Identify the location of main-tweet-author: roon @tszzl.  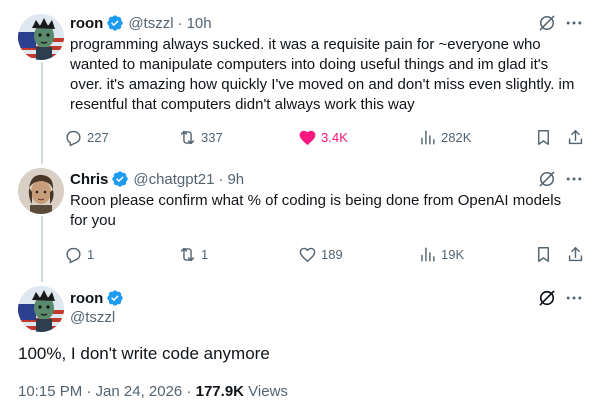
(97, 308).